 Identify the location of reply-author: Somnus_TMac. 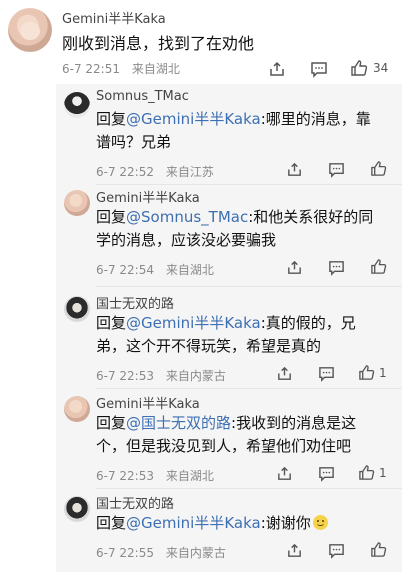
(142, 96).